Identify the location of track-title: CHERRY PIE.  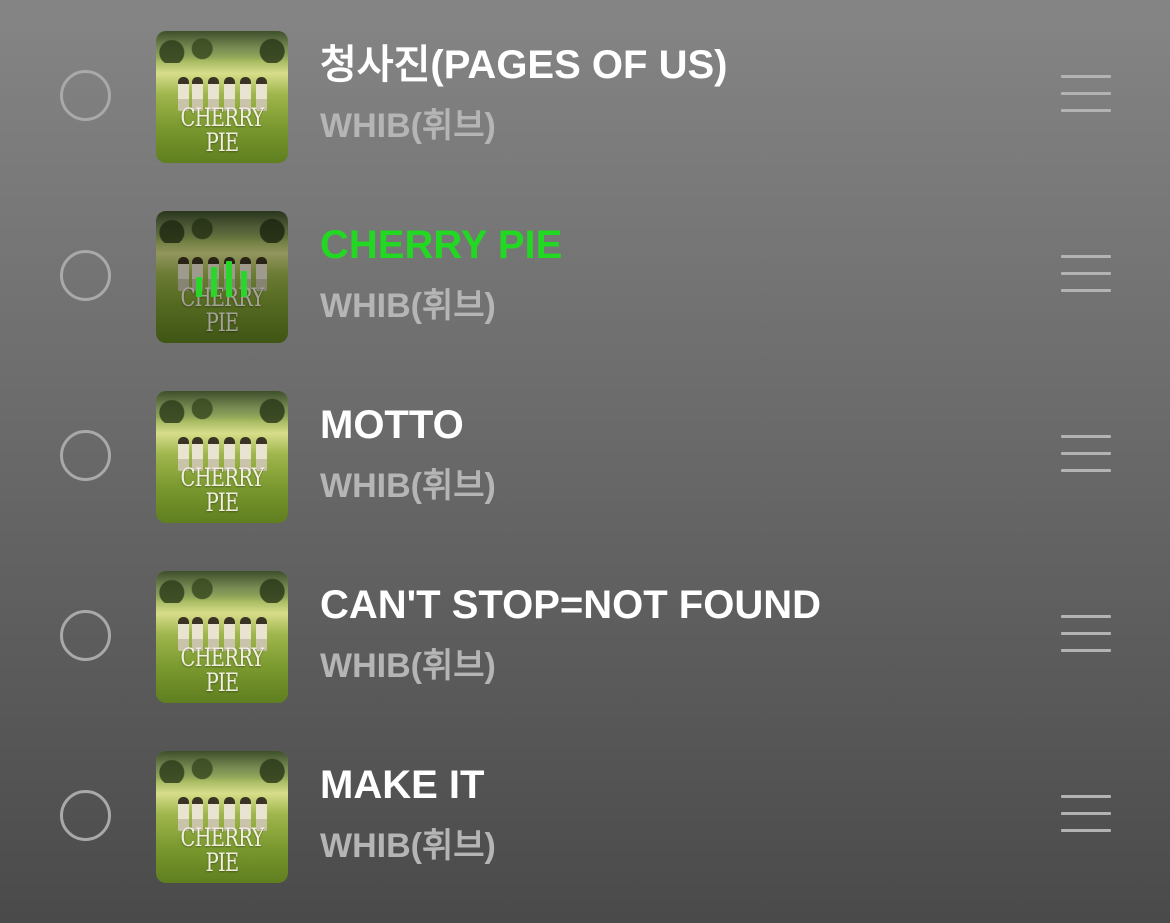
(441, 245).